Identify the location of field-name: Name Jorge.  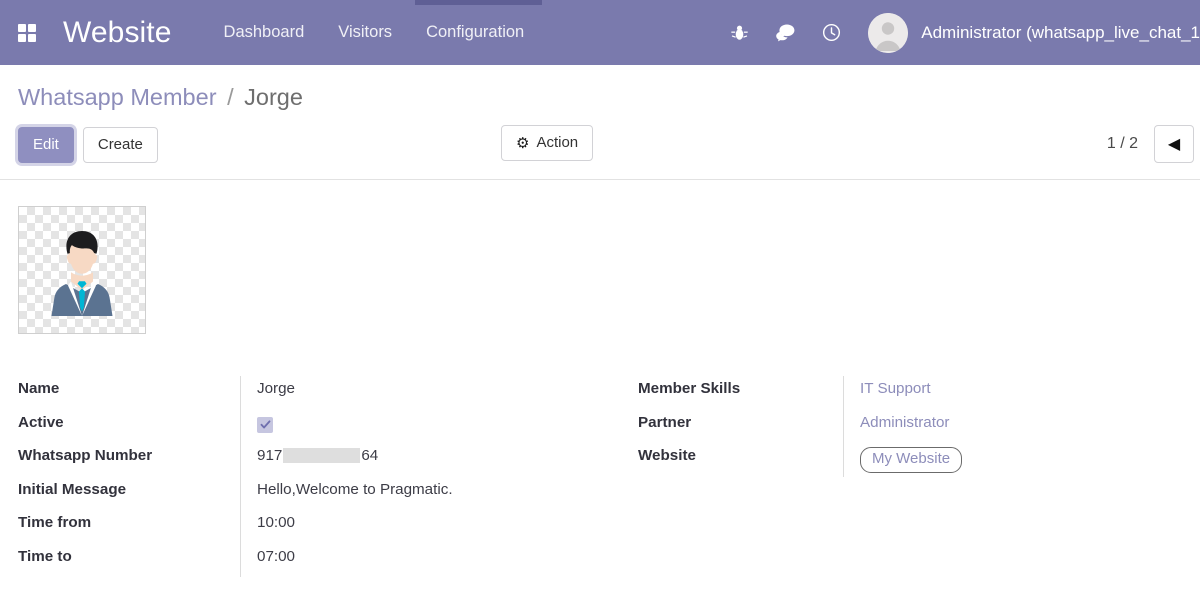
(328, 393).